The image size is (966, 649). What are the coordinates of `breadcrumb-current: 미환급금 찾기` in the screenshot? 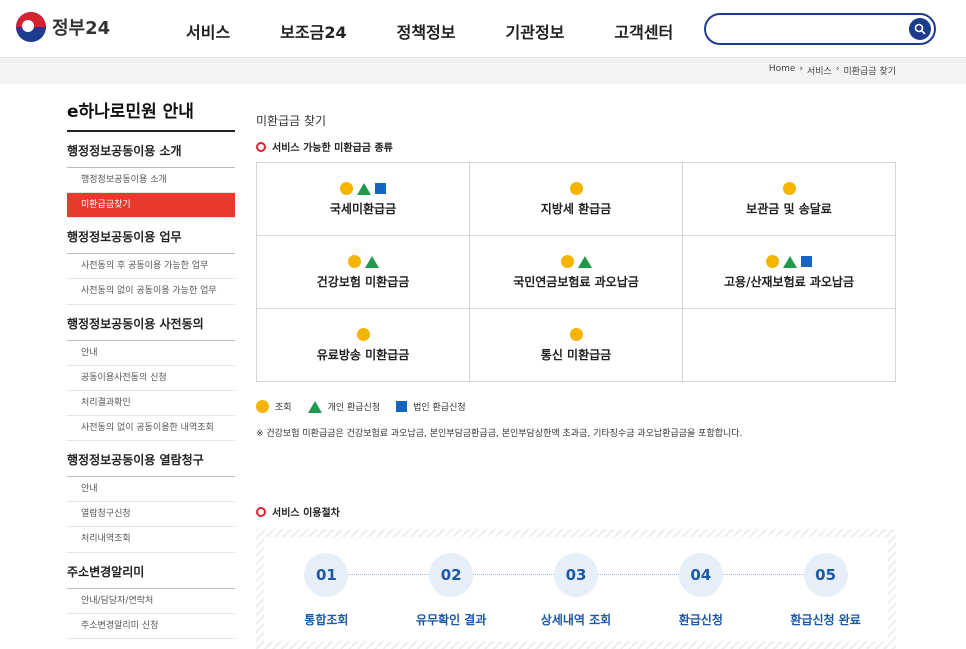 It's located at (869, 72).